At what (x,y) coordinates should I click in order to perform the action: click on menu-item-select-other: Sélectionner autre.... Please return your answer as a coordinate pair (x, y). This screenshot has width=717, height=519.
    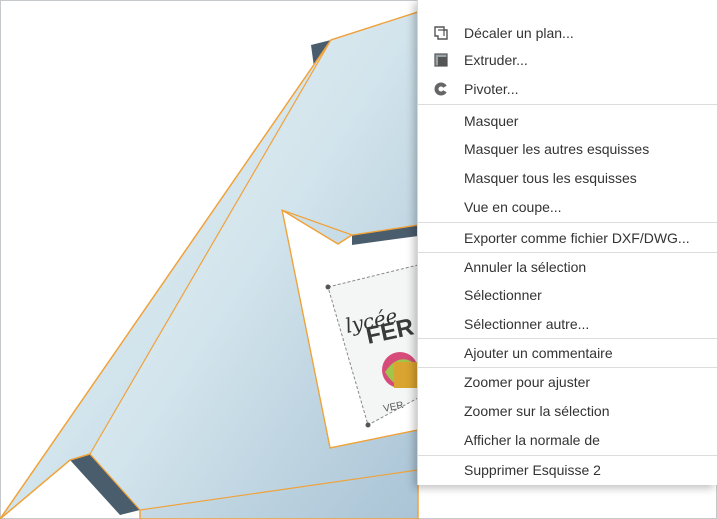
    Looking at the image, I should click on (567, 324).